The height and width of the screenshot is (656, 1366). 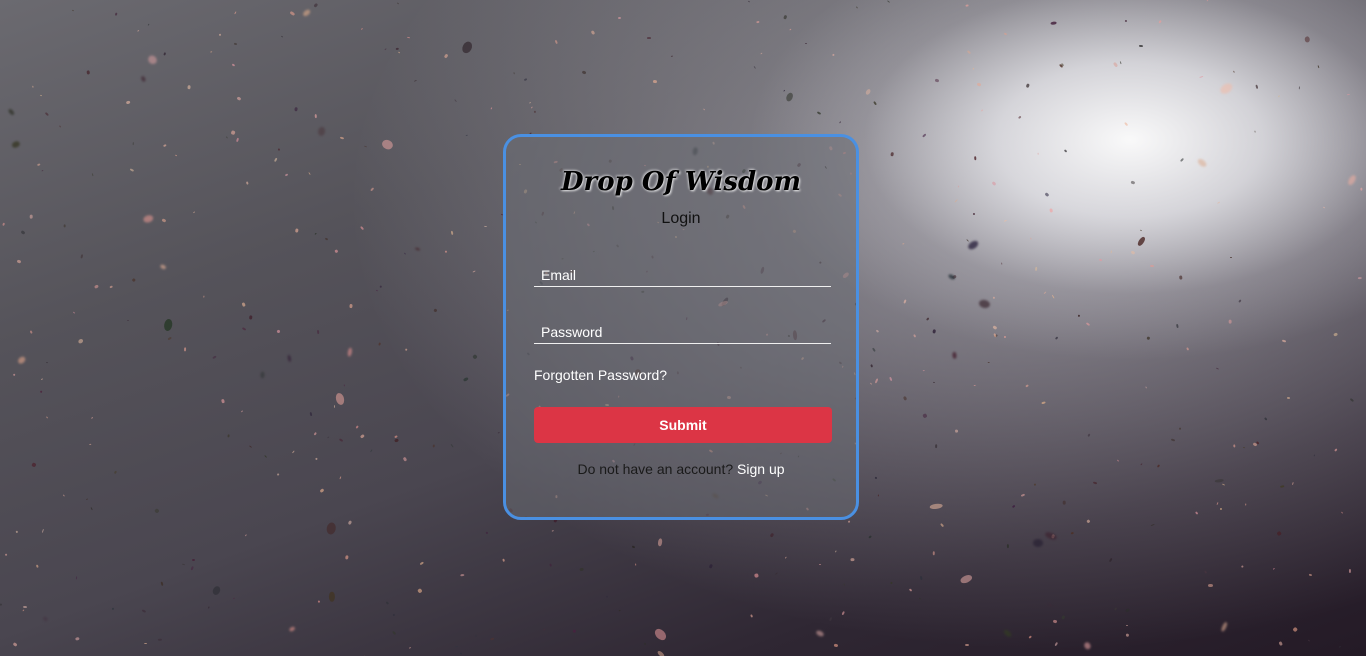 What do you see at coordinates (682, 332) in the screenshot?
I see `password-field` at bounding box center [682, 332].